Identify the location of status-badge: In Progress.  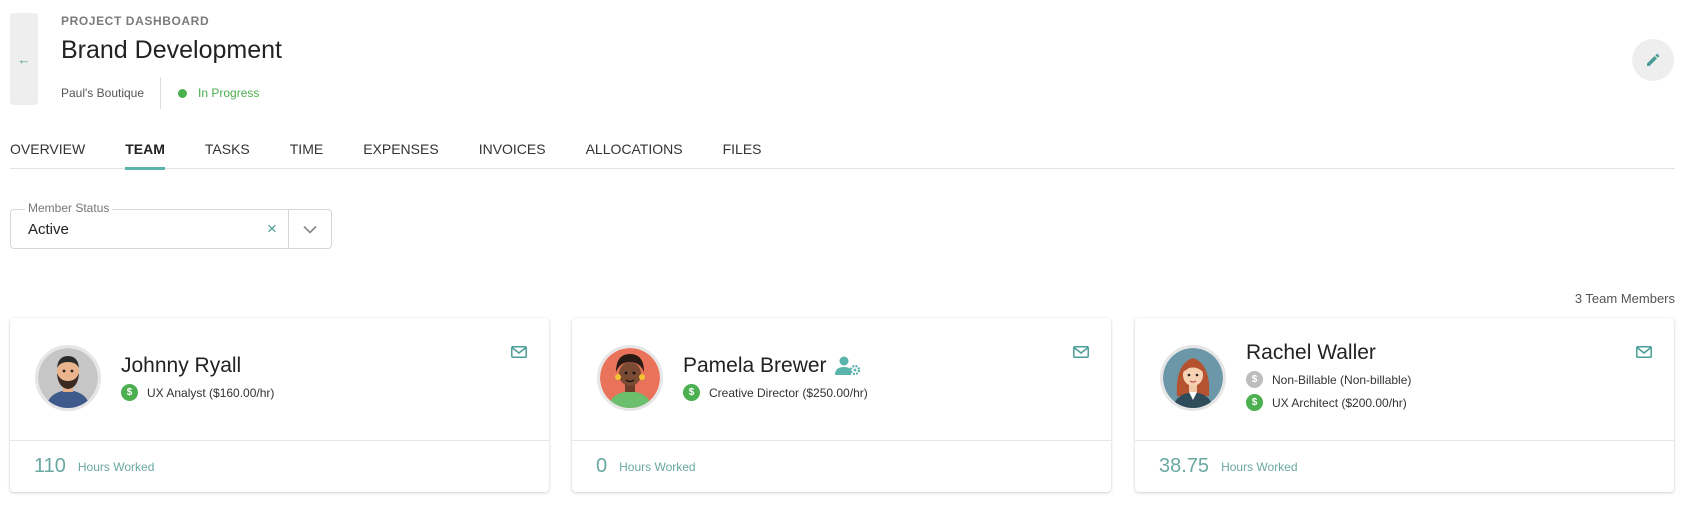
(229, 93).